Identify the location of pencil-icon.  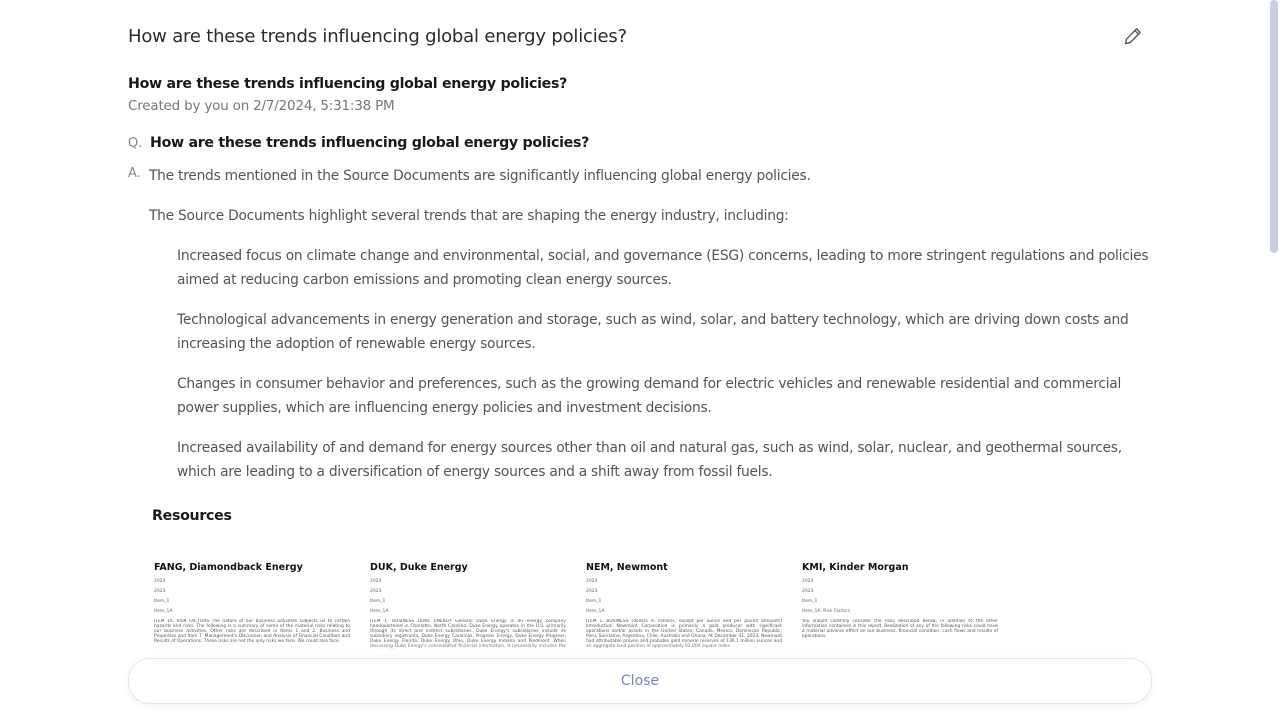
(1133, 38).